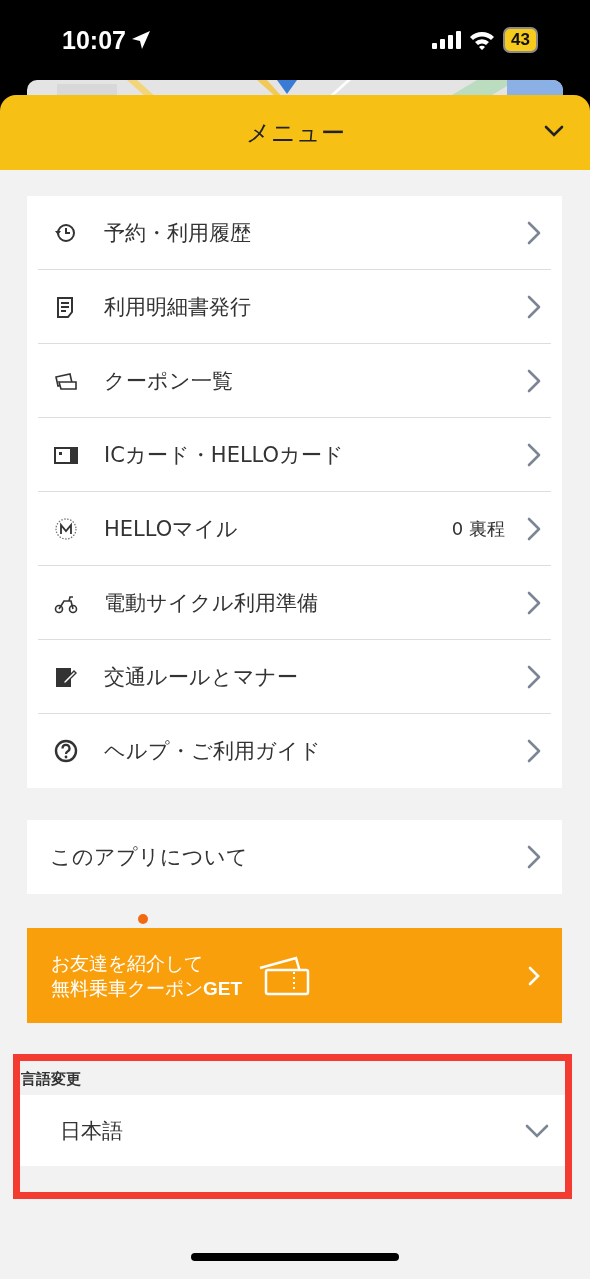 The image size is (590, 1279). What do you see at coordinates (140, 40) in the screenshot?
I see `location-arrow-icon` at bounding box center [140, 40].